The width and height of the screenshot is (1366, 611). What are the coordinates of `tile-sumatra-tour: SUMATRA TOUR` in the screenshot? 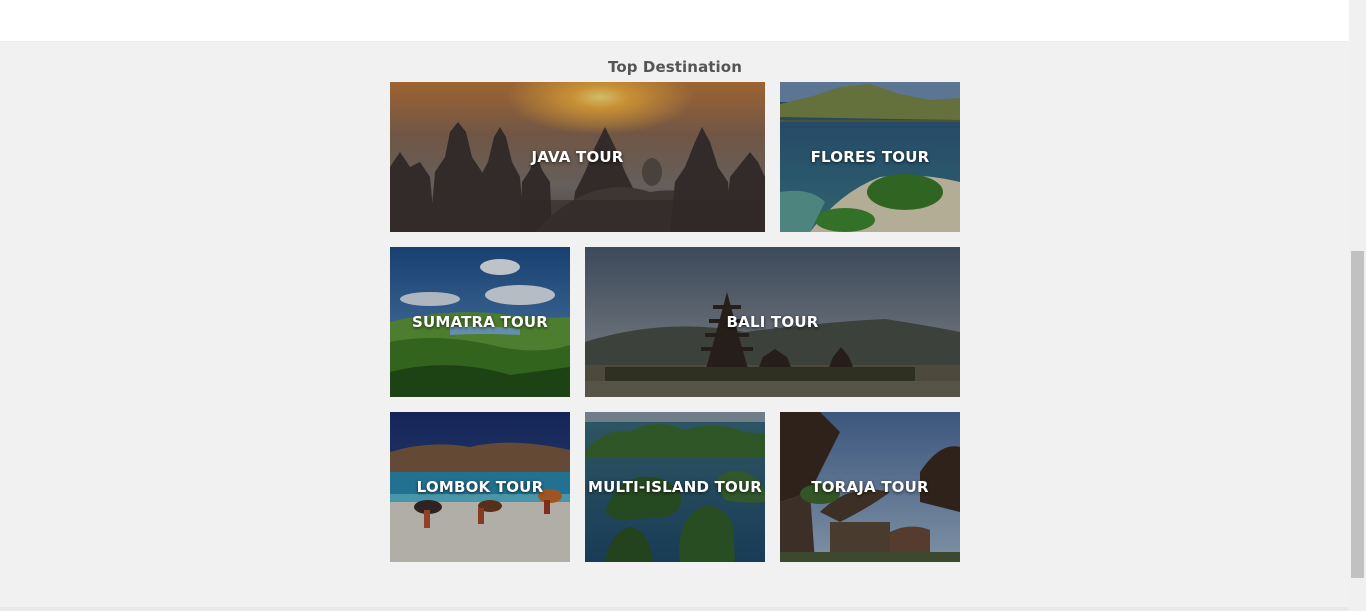 It's located at (480, 322).